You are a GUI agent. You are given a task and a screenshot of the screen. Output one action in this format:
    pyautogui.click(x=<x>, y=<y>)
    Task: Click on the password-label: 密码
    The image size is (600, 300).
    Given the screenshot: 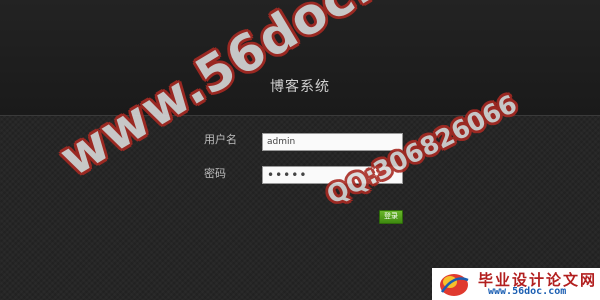 What is the action you would take?
    pyautogui.click(x=215, y=173)
    